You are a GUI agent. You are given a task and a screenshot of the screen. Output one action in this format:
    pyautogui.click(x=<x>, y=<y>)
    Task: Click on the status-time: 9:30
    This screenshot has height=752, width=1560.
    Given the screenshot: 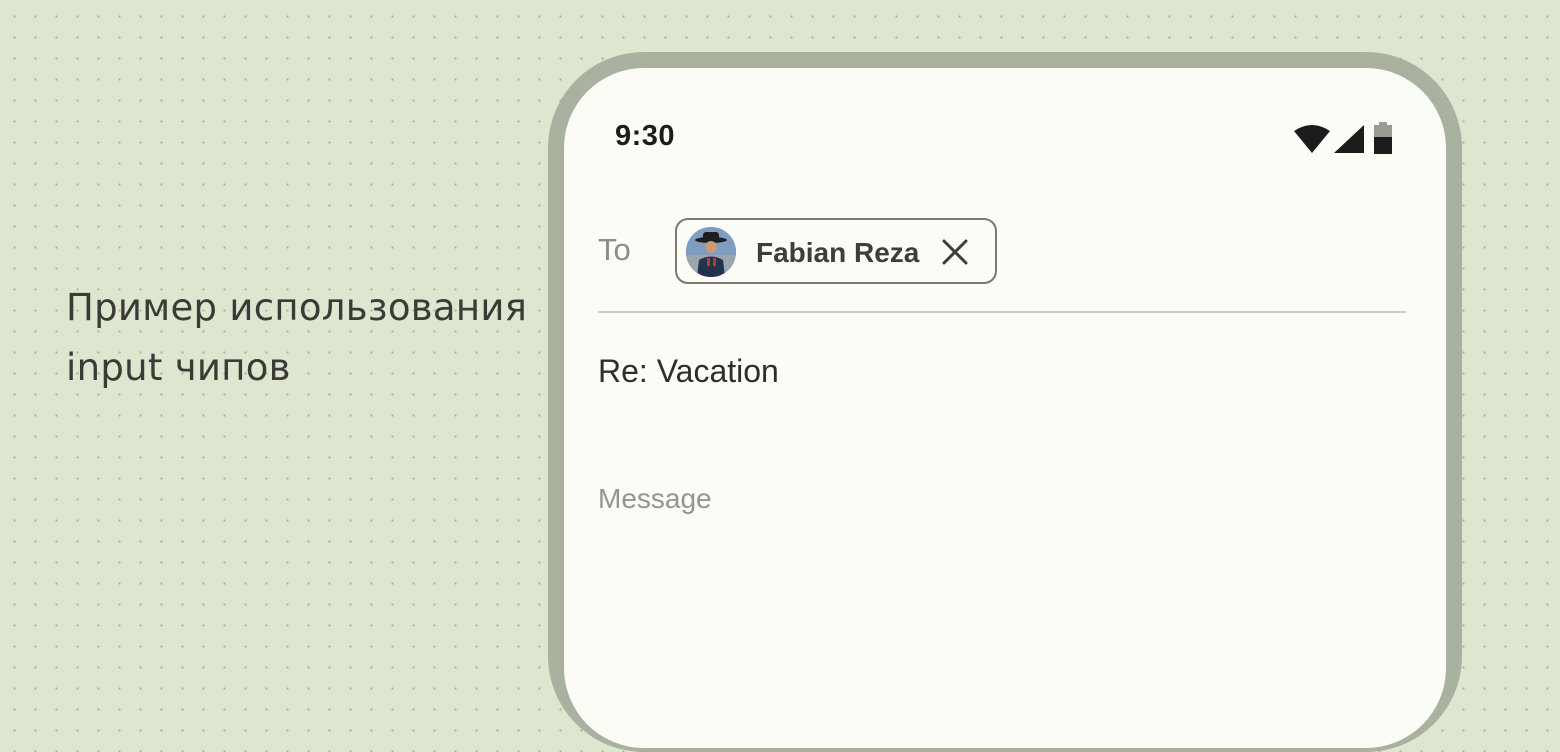 What is the action you would take?
    pyautogui.click(x=645, y=136)
    